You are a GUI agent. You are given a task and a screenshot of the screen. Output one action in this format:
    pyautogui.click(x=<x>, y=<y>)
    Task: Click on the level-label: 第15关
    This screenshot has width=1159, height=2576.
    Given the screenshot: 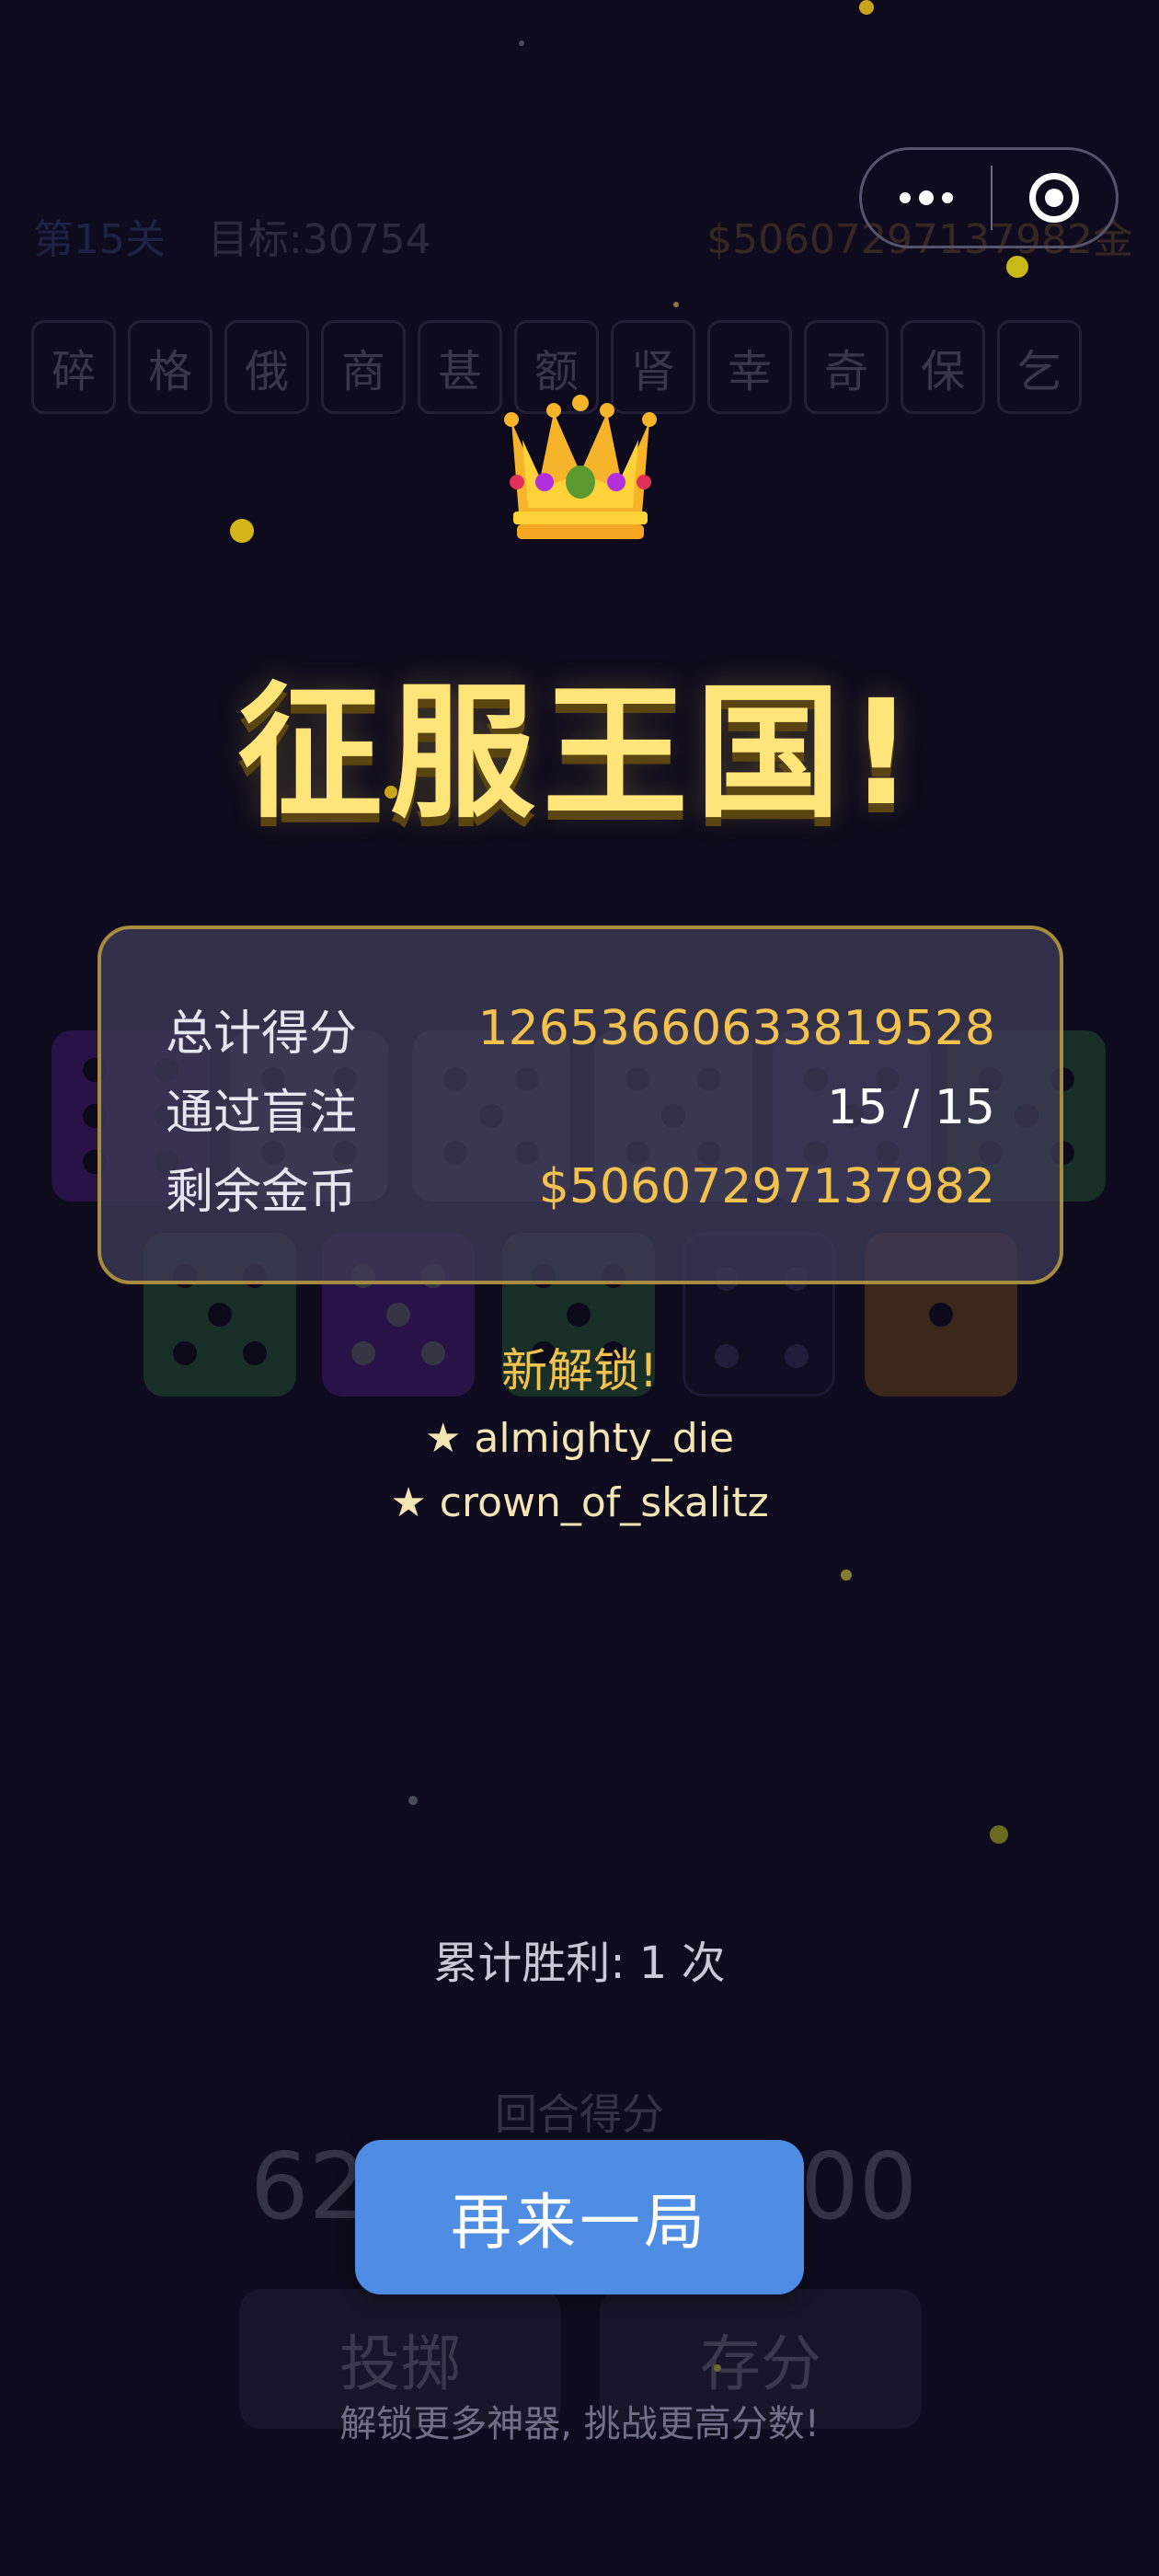 What is the action you would take?
    pyautogui.click(x=99, y=240)
    